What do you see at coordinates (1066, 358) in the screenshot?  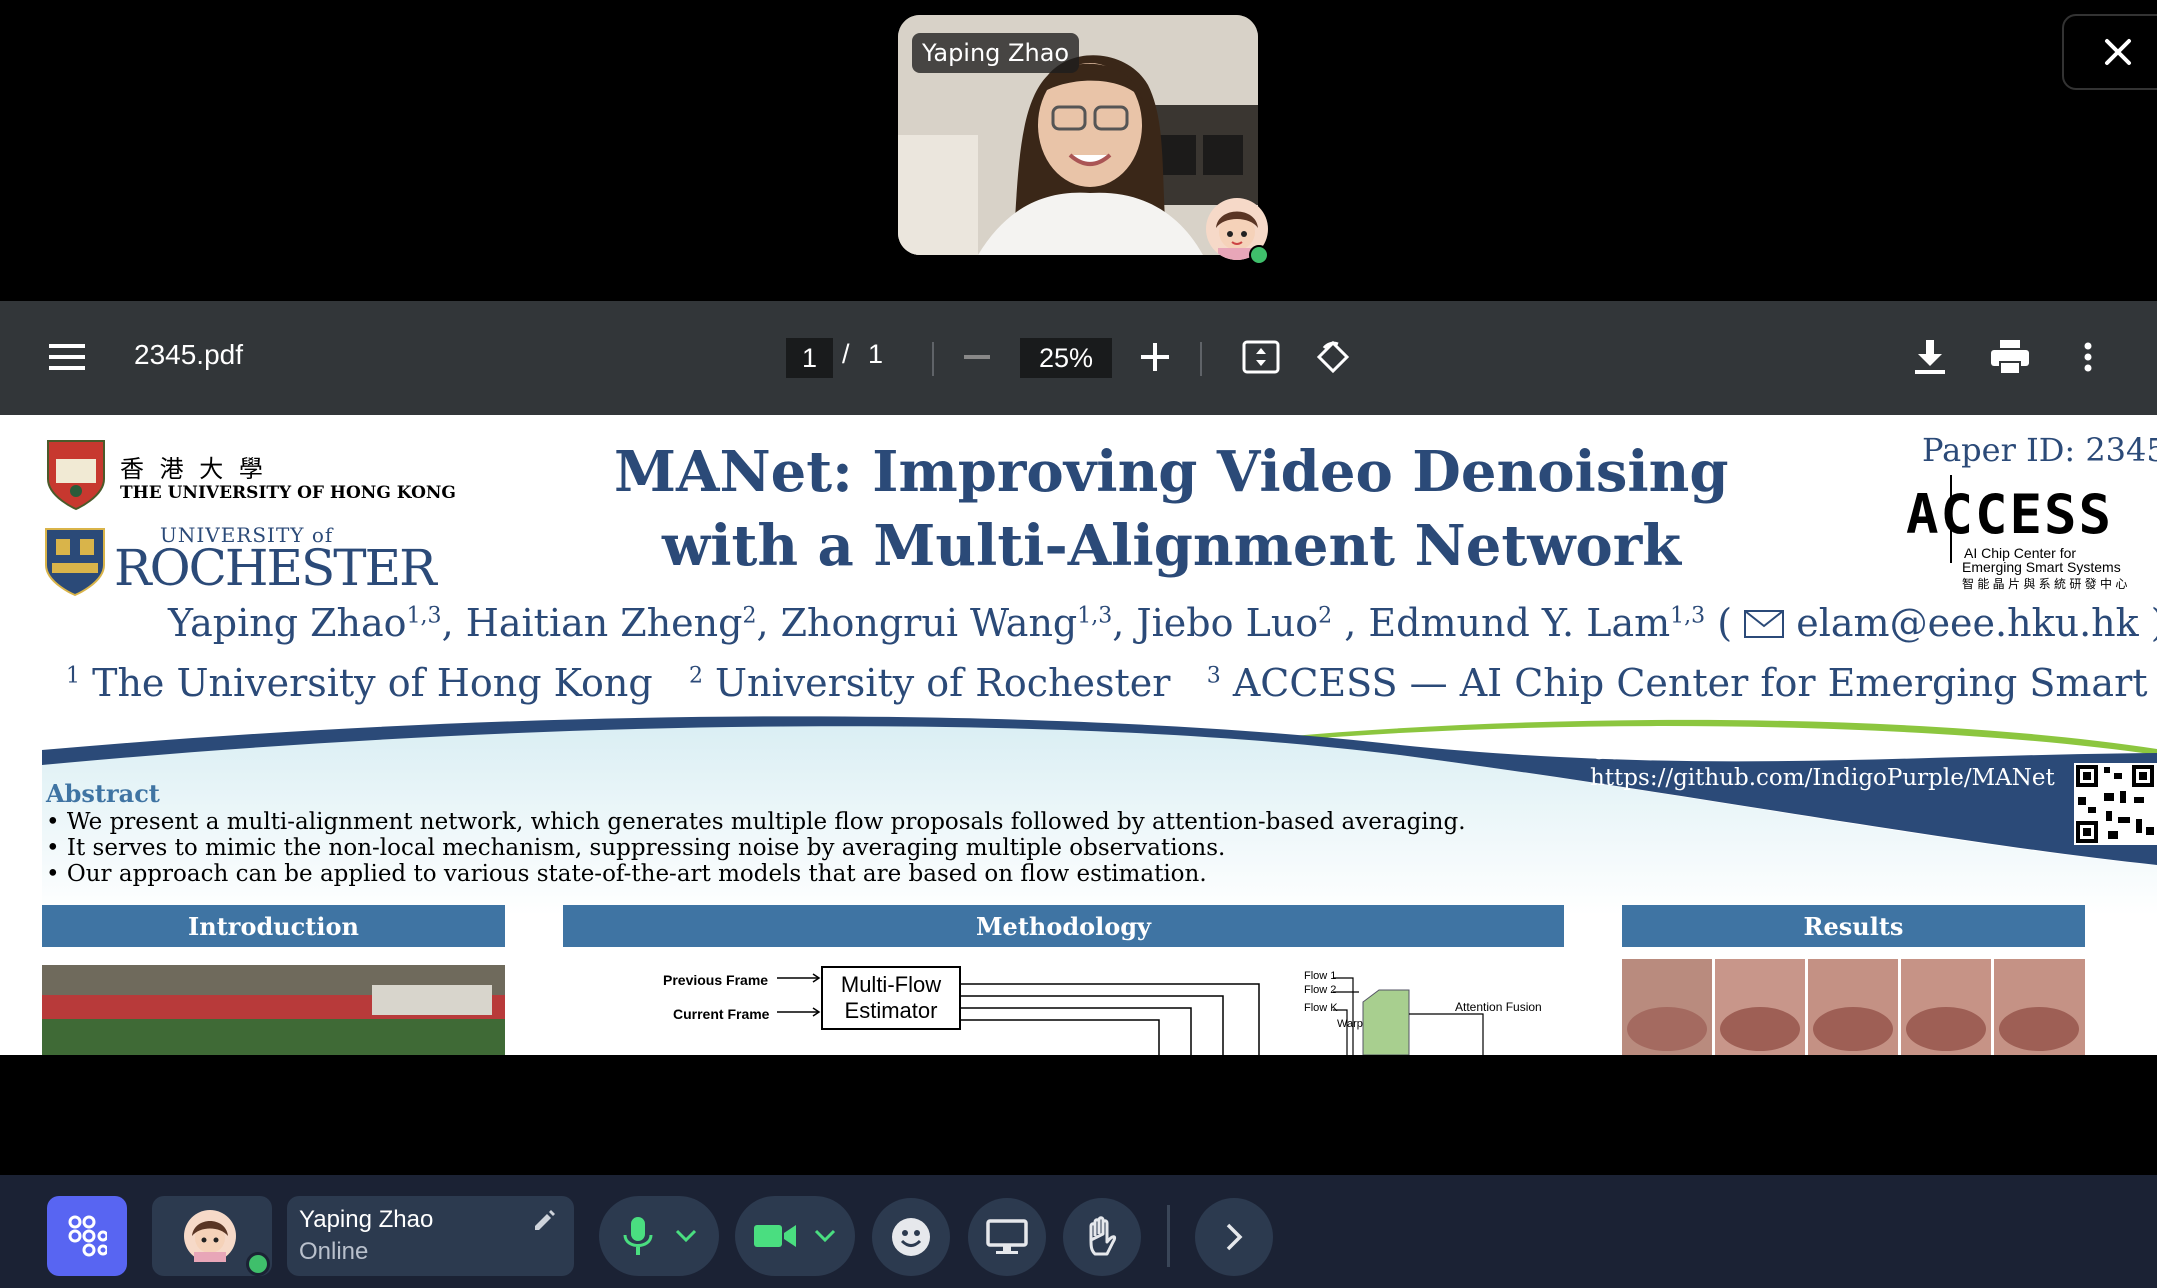 I see `zoom-level-input: 25%` at bounding box center [1066, 358].